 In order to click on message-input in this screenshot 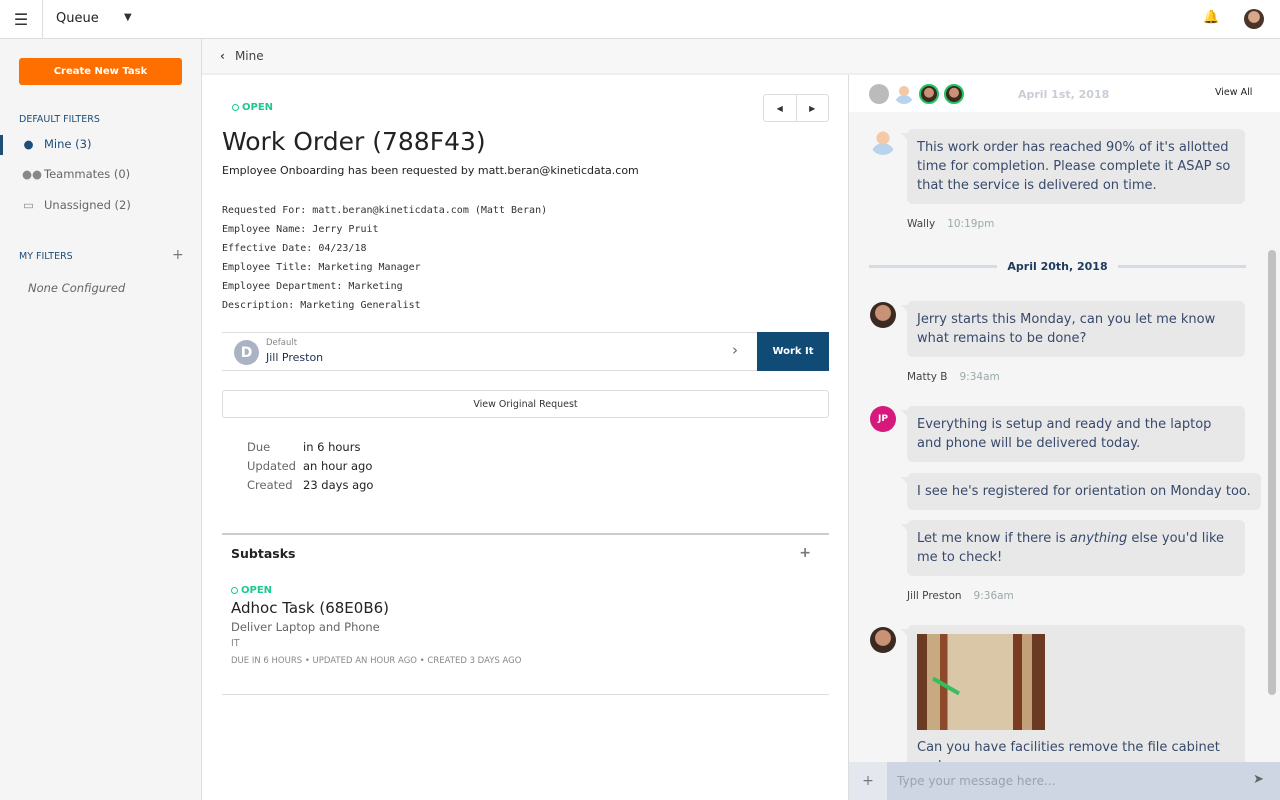, I will do `click(1064, 781)`.